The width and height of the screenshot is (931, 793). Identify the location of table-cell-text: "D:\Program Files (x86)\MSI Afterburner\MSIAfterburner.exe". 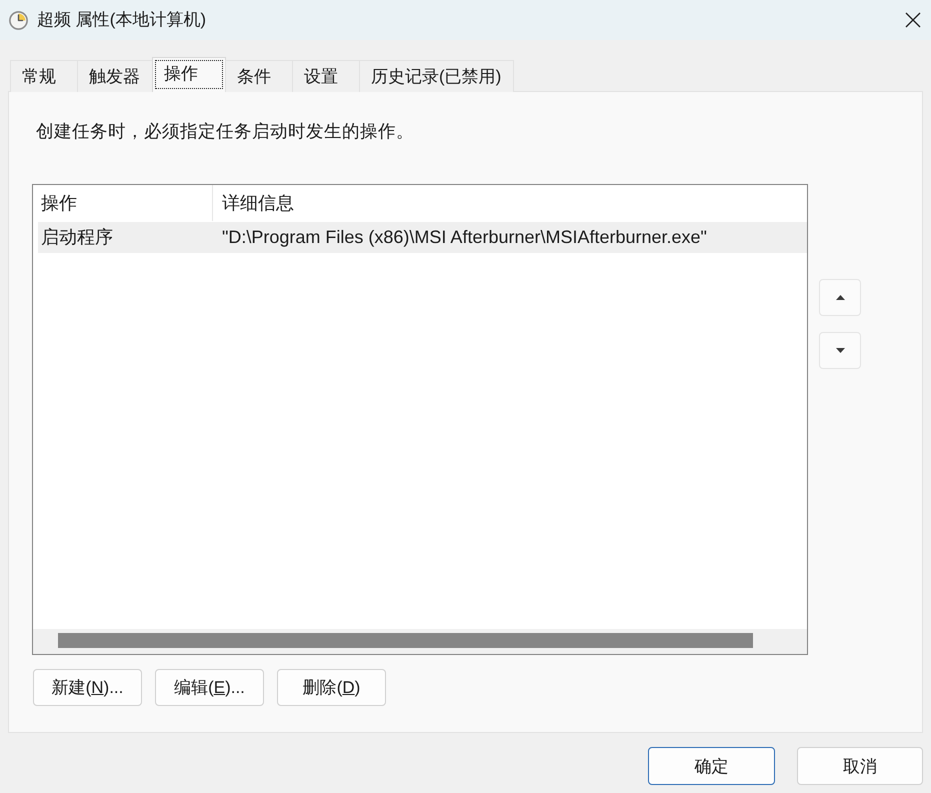
(464, 237).